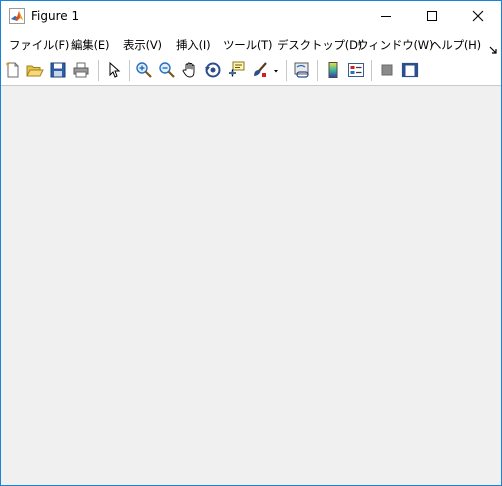 The width and height of the screenshot is (502, 486). What do you see at coordinates (167, 70) in the screenshot?
I see `zoom-out-icon` at bounding box center [167, 70].